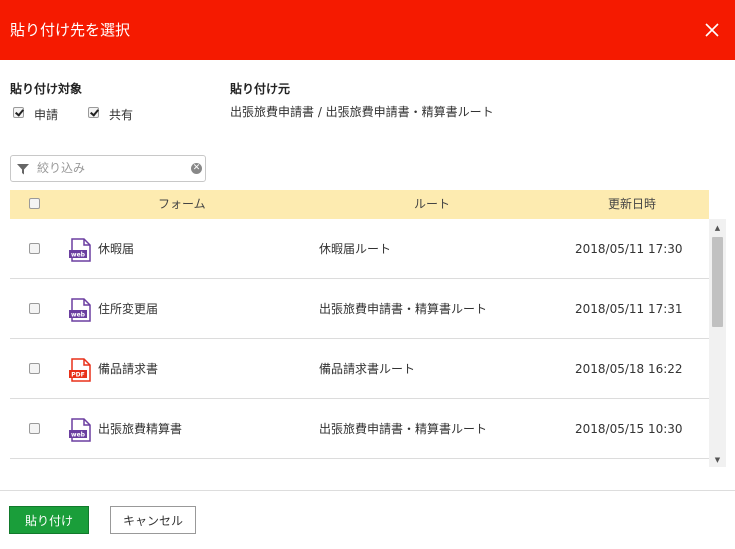 This screenshot has height=549, width=735. Describe the element at coordinates (140, 429) in the screenshot. I see `form-name: 出張旅費精算書` at that location.